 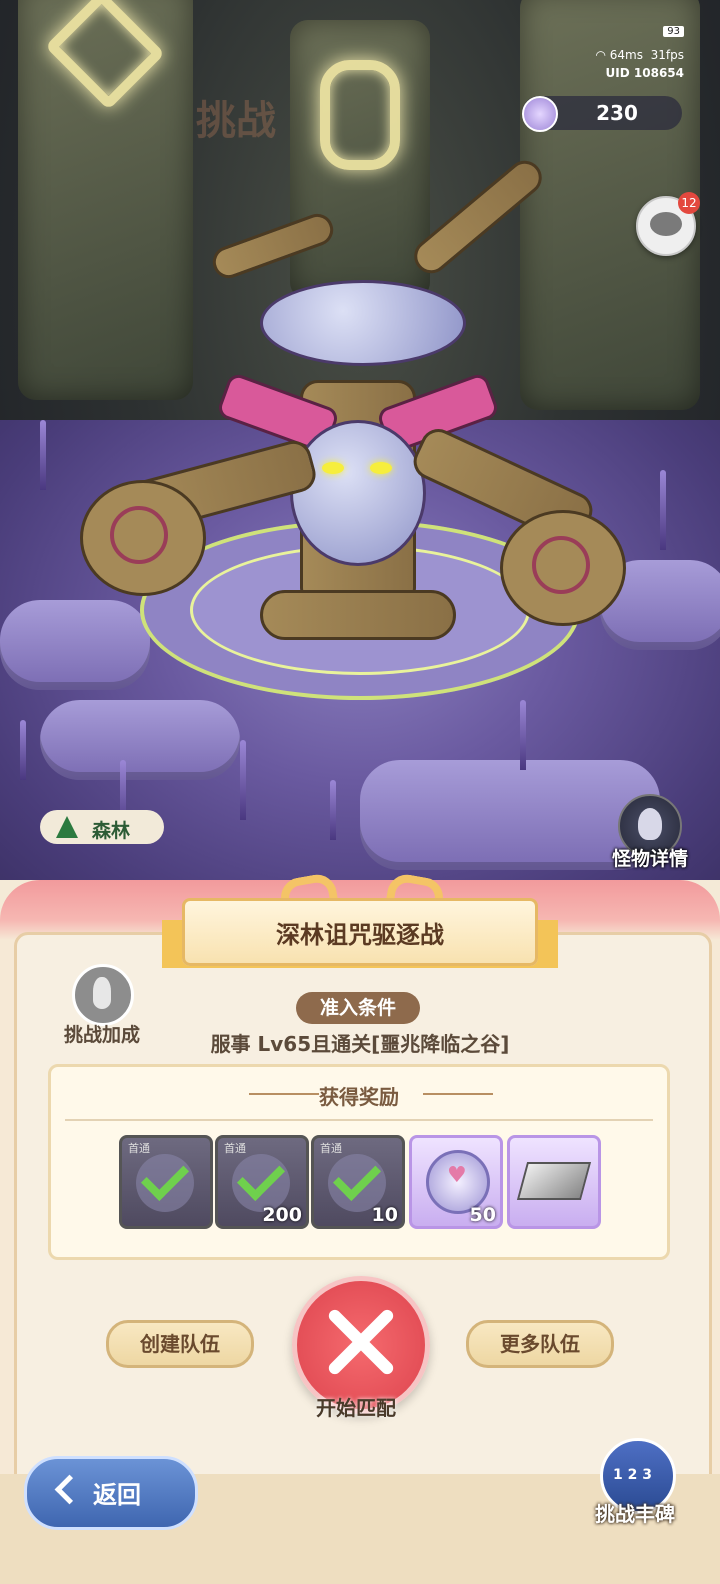 I want to click on back-button: 返回, so click(x=111, y=1493).